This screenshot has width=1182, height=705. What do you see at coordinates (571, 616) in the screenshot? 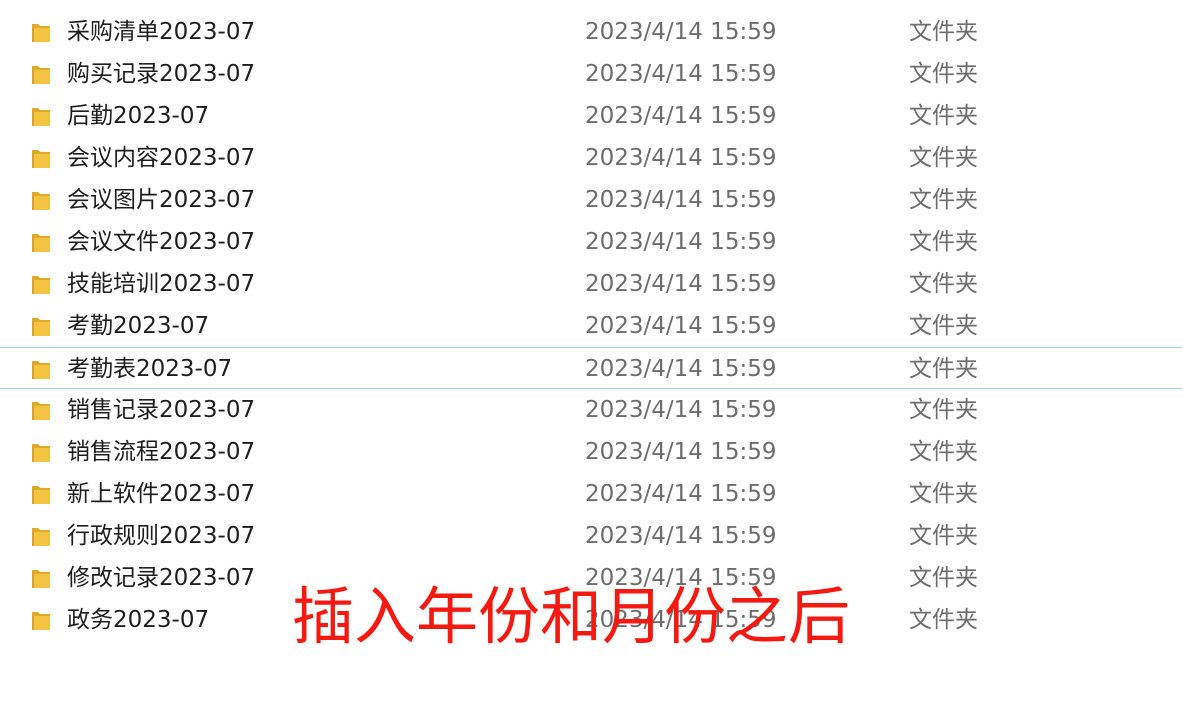
I see `annotation-caption: 插入年份和月份之后` at bounding box center [571, 616].